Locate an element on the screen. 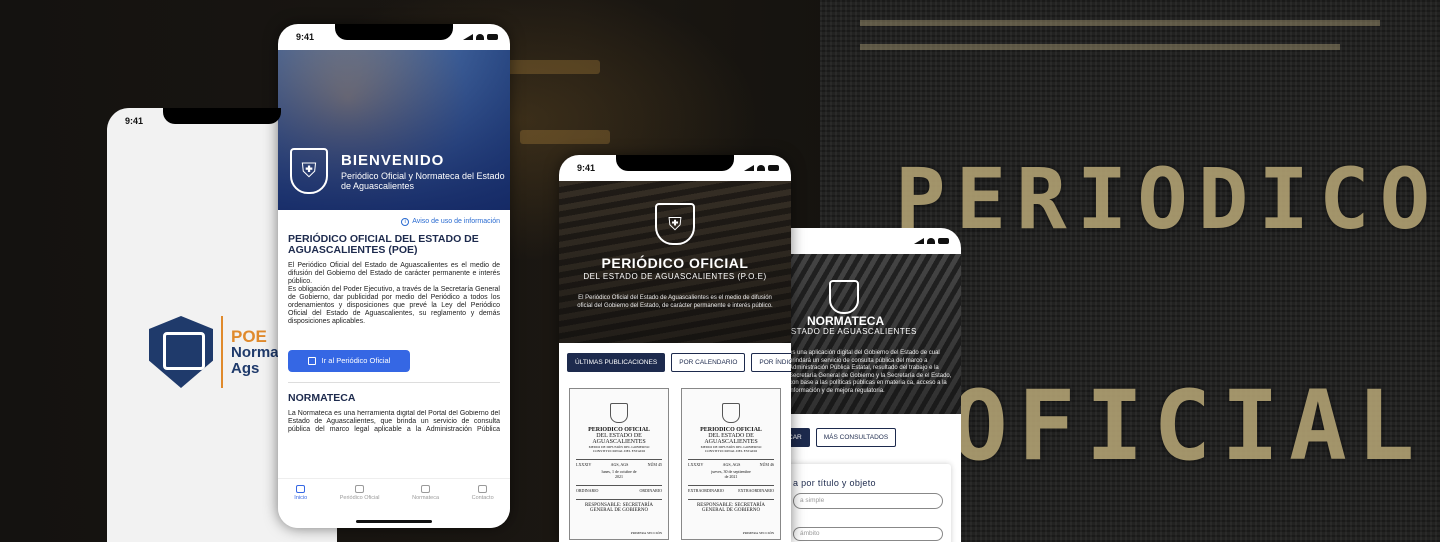  background-light-bar is located at coordinates (565, 137).